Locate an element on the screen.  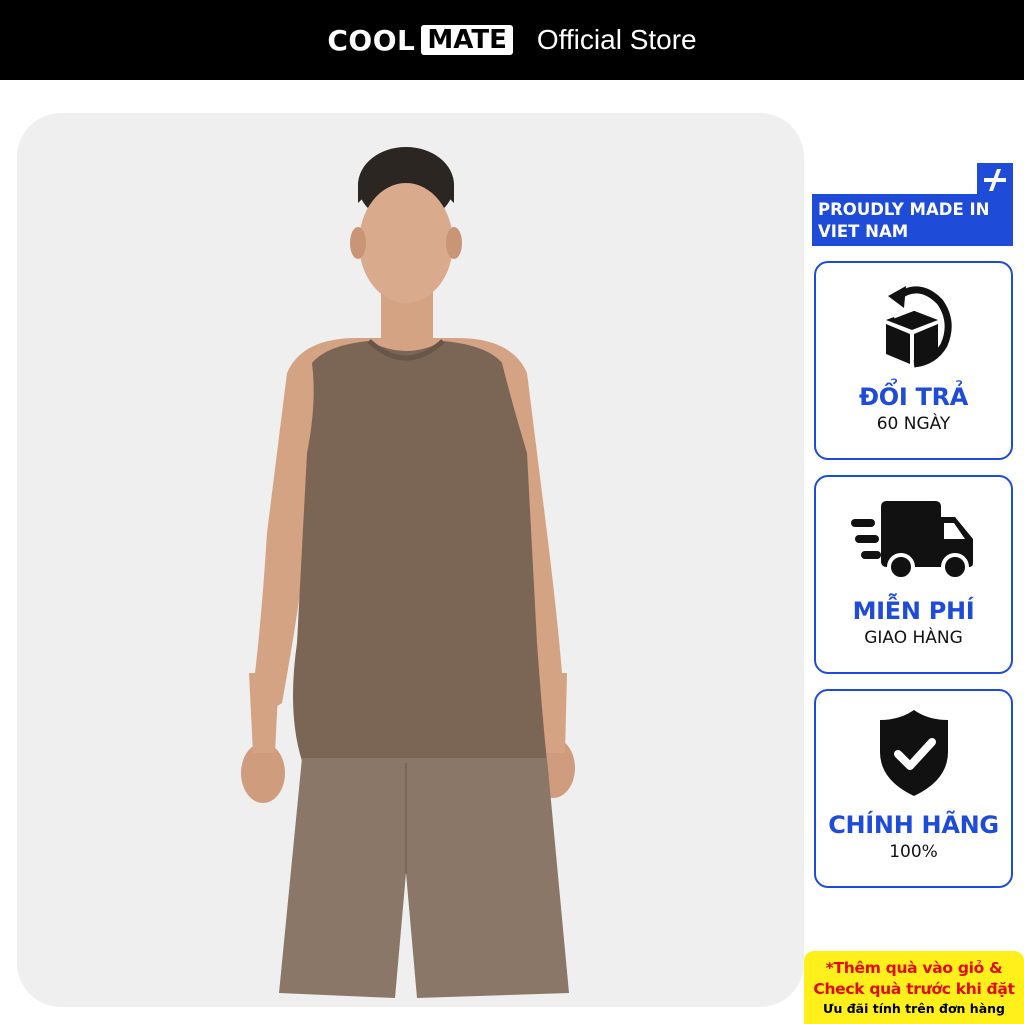
feature-subtitle: 100% is located at coordinates (913, 852).